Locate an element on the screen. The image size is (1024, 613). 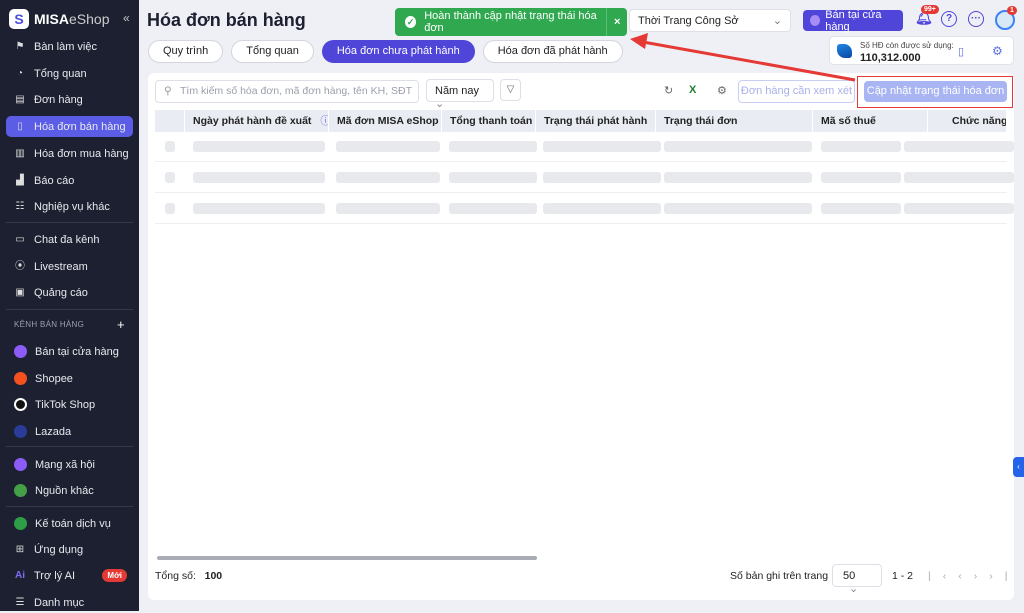
sidebar-item-livestream: ⦿ Livestream is located at coordinates (69, 266).